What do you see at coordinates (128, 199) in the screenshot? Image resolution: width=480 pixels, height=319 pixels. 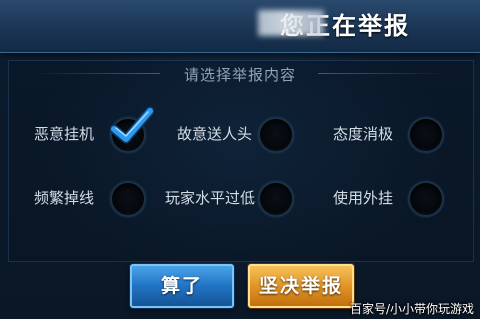 I see `option-radio-disconnect` at bounding box center [128, 199].